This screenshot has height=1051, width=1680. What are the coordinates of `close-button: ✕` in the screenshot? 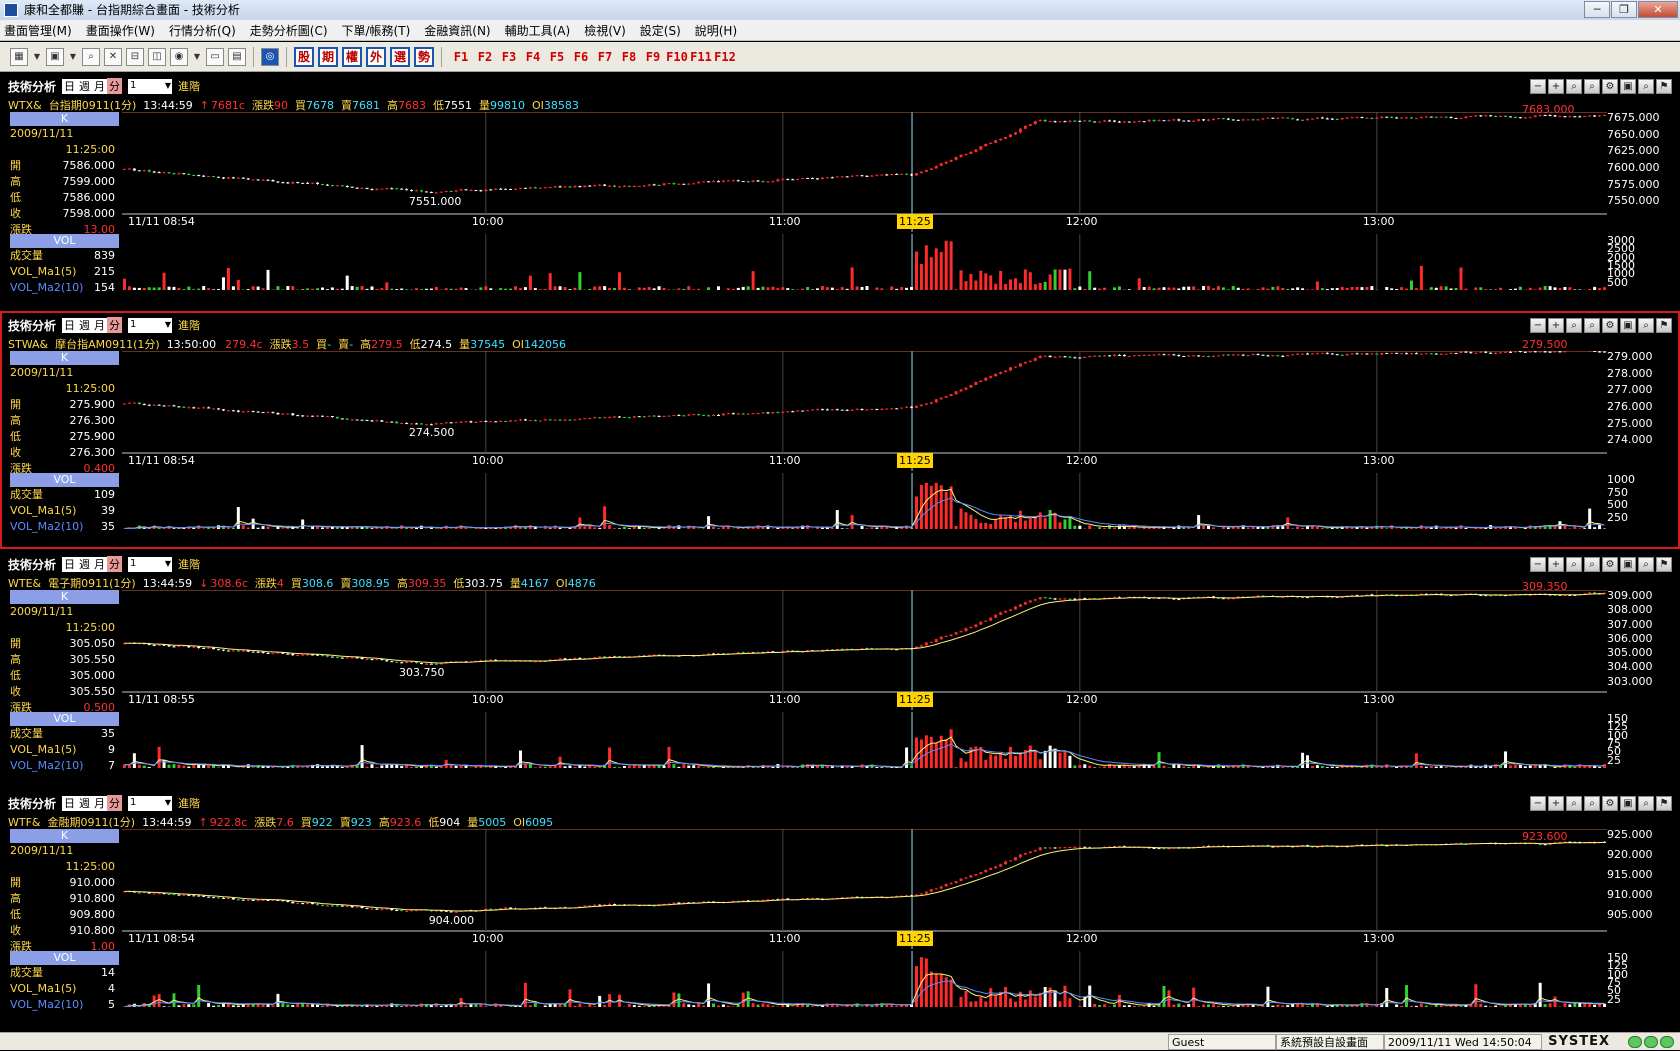 It's located at (1658, 9).